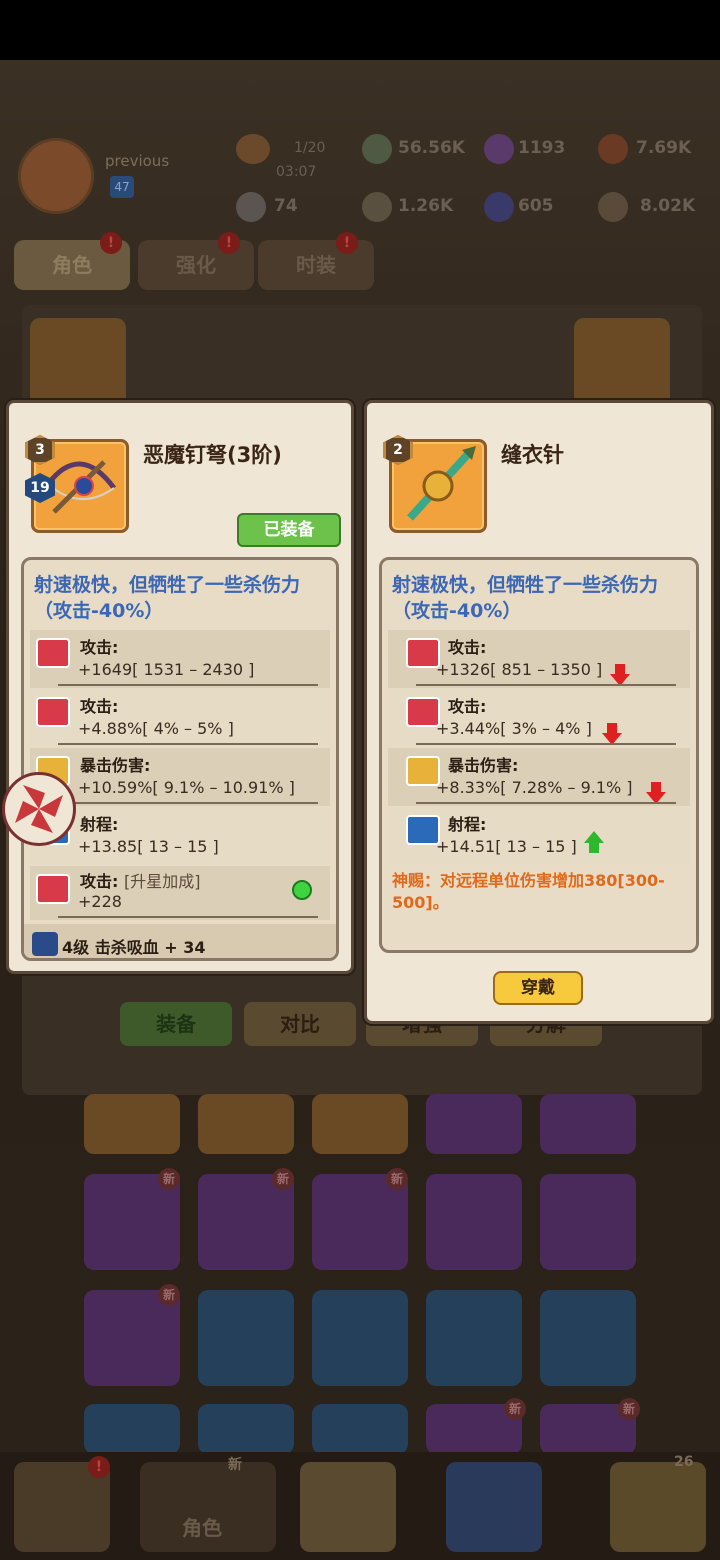 The image size is (720, 1560). I want to click on equip-button: 装备, so click(176, 1024).